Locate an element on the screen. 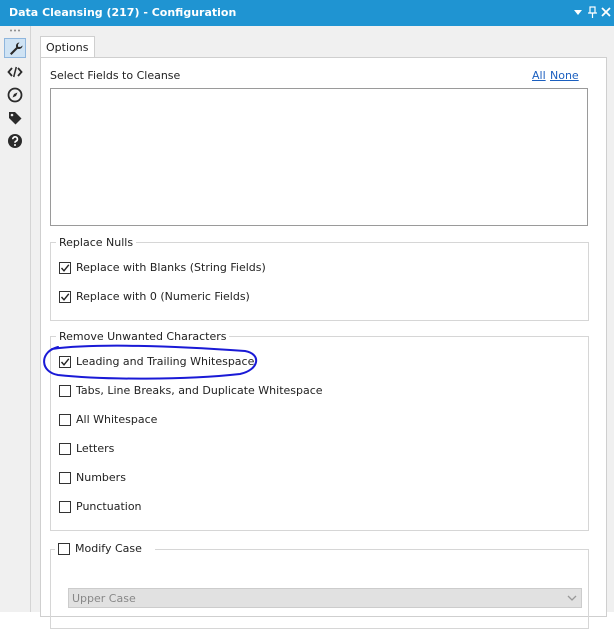 The image size is (614, 629). help-icon is located at coordinates (15, 141).